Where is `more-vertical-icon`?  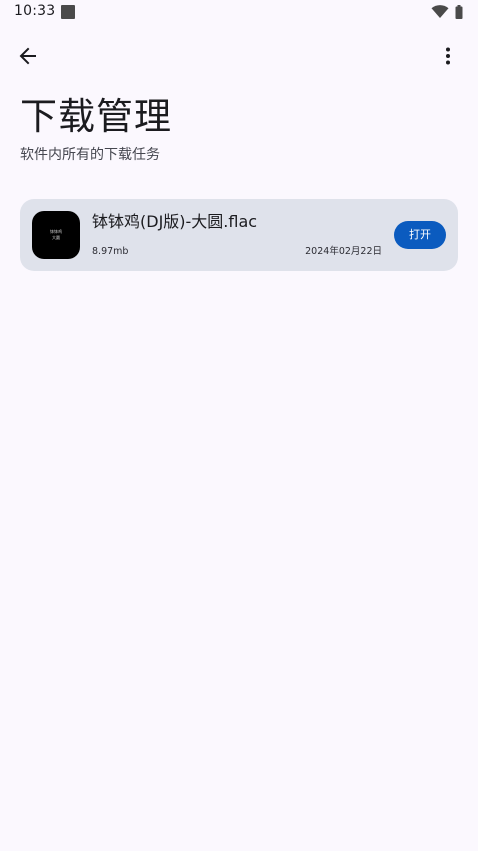
more-vertical-icon is located at coordinates (448, 56).